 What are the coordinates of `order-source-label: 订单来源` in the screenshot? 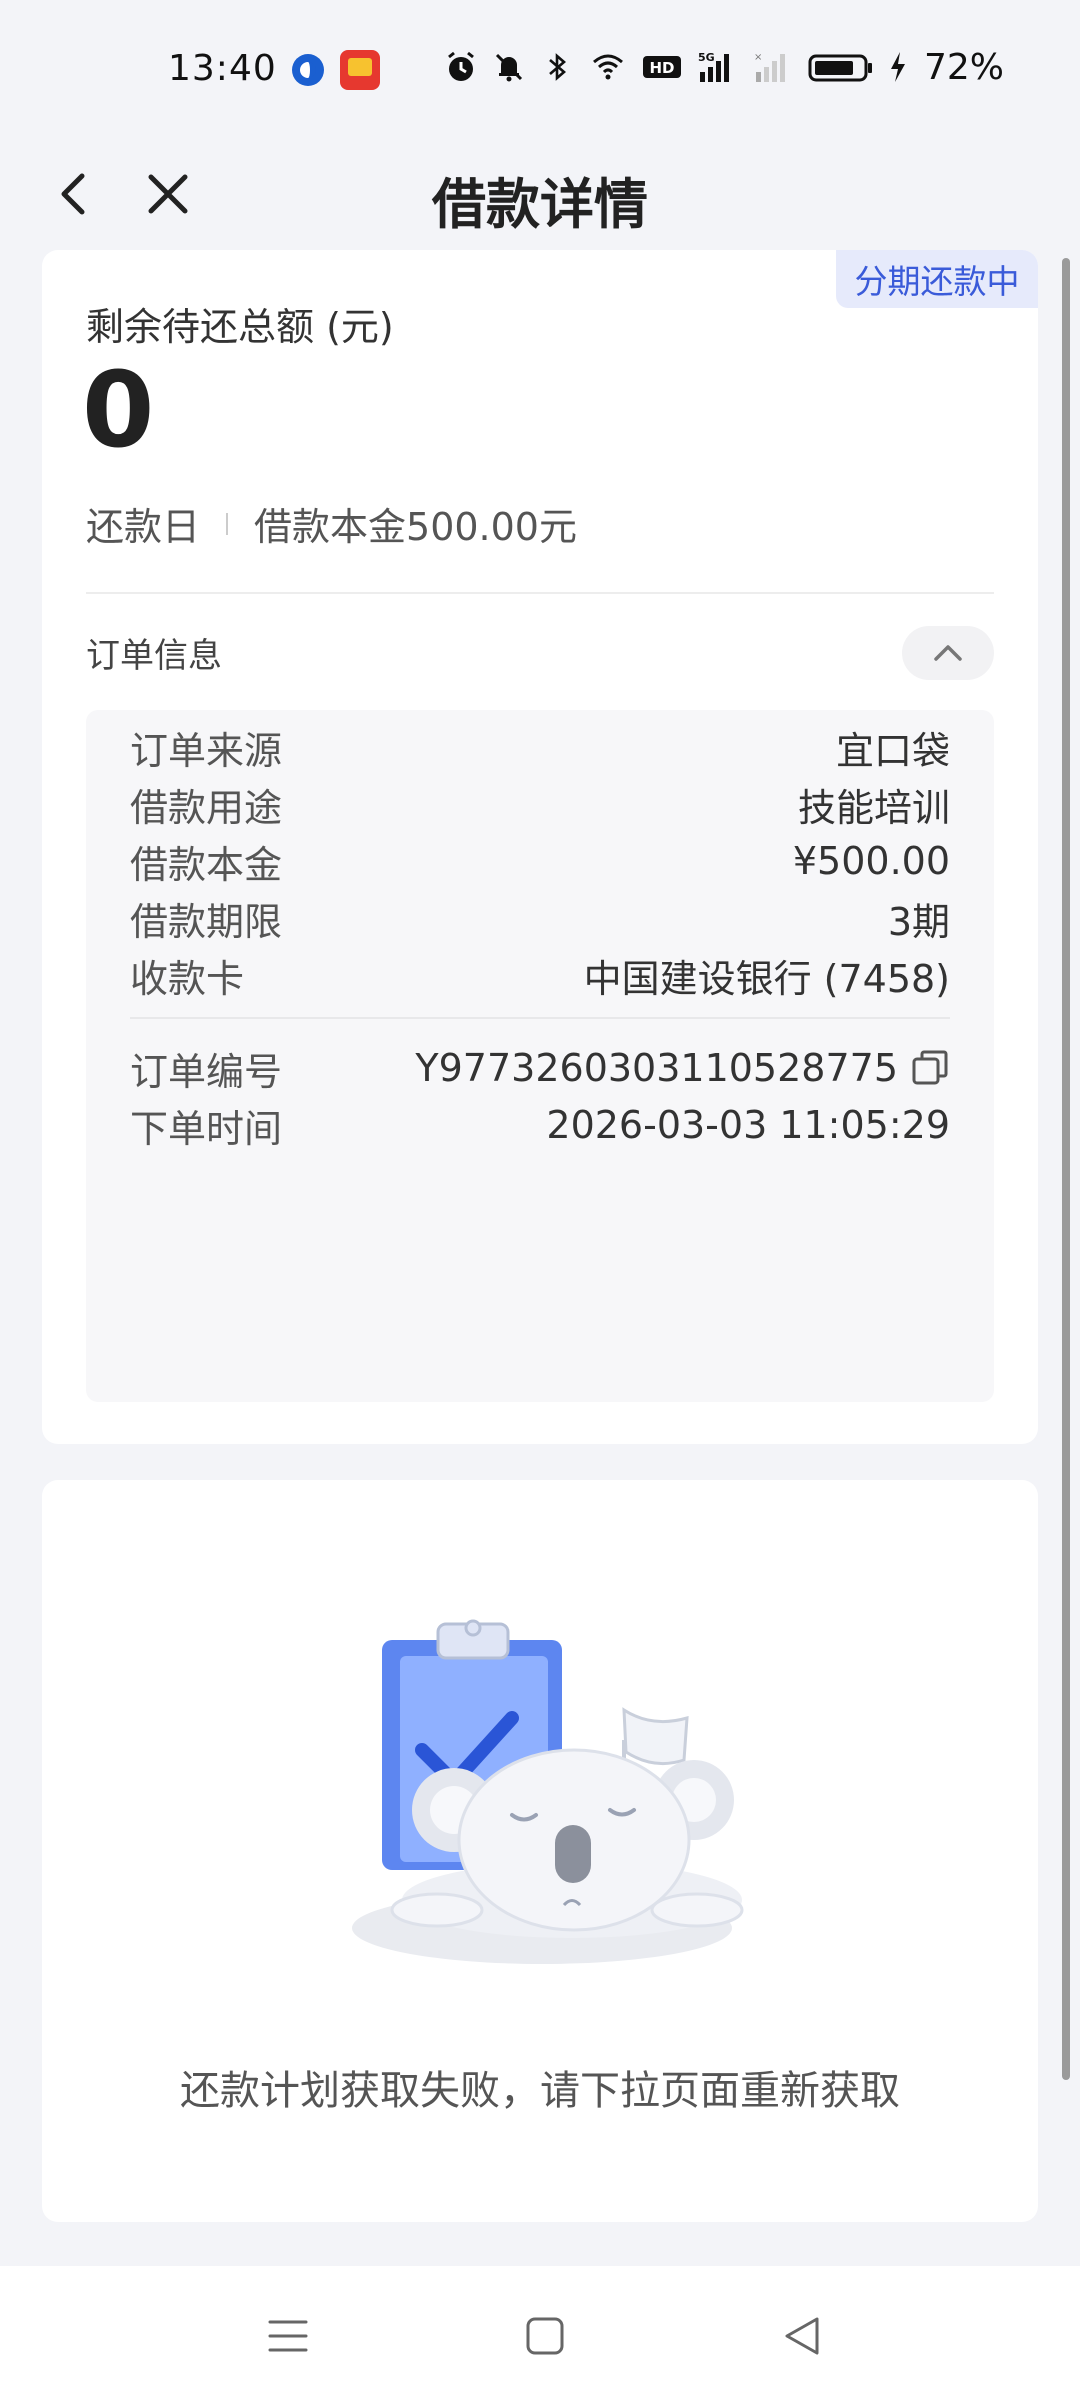 It's located at (206, 750).